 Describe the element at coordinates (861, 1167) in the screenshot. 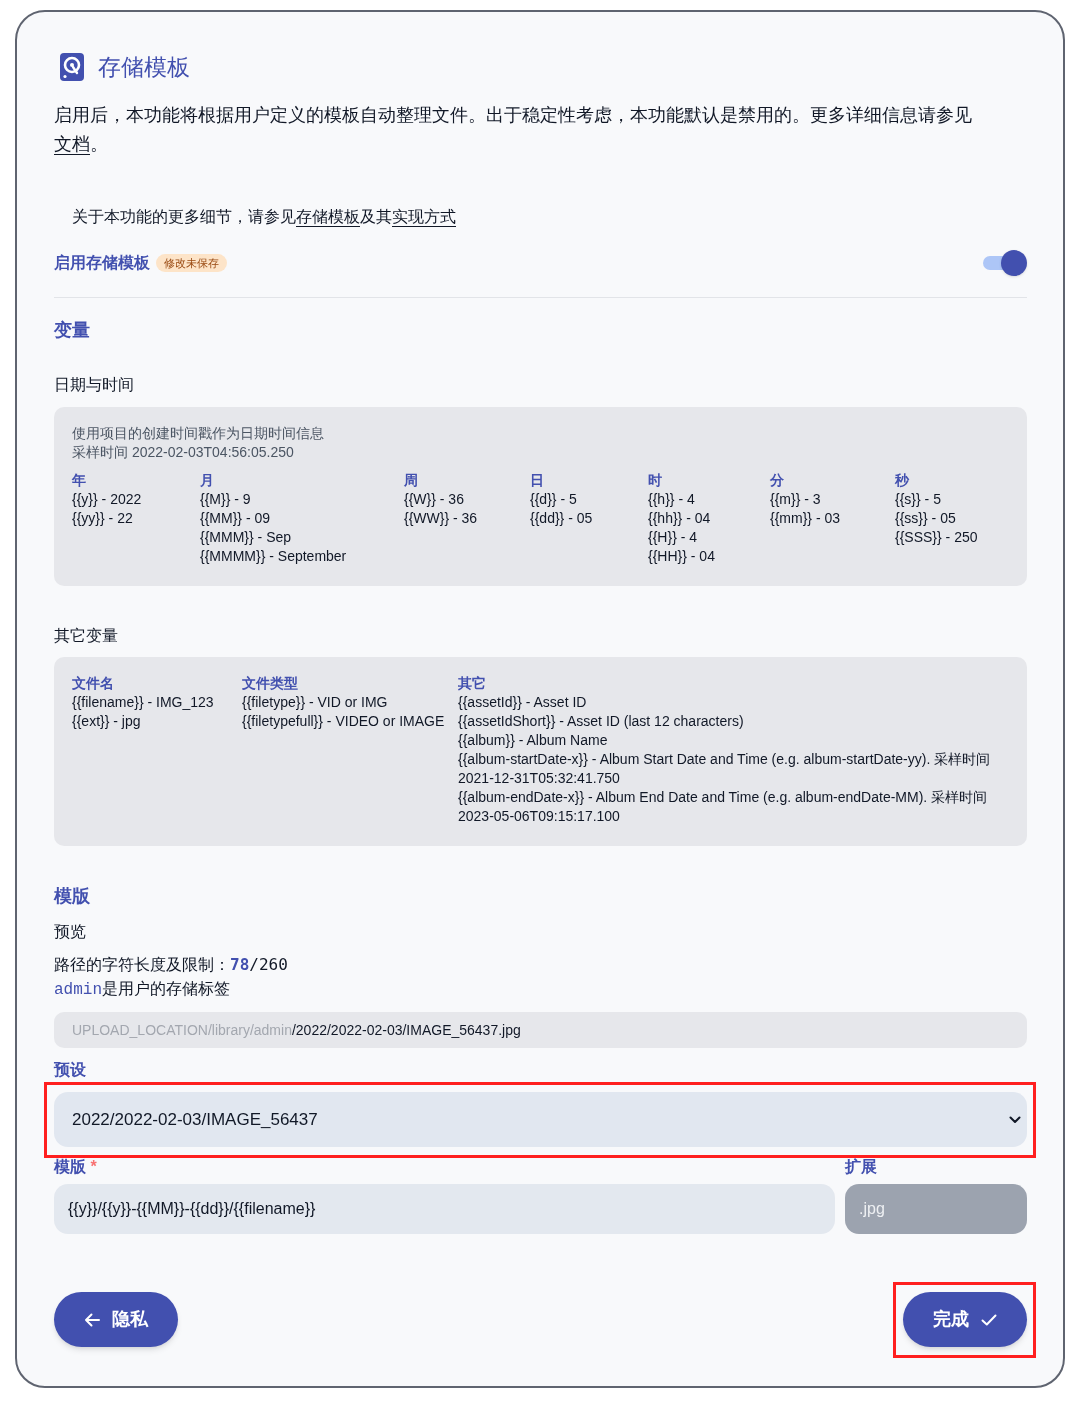

I see `extension-label: 扩展` at that location.